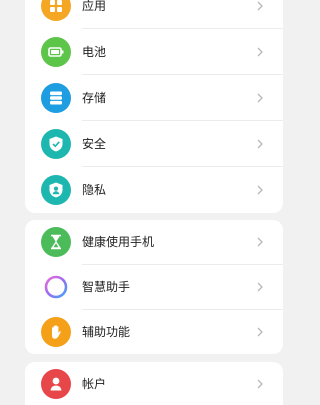  What do you see at coordinates (94, 384) in the screenshot?
I see `settings-item-label: 帐户` at bounding box center [94, 384].